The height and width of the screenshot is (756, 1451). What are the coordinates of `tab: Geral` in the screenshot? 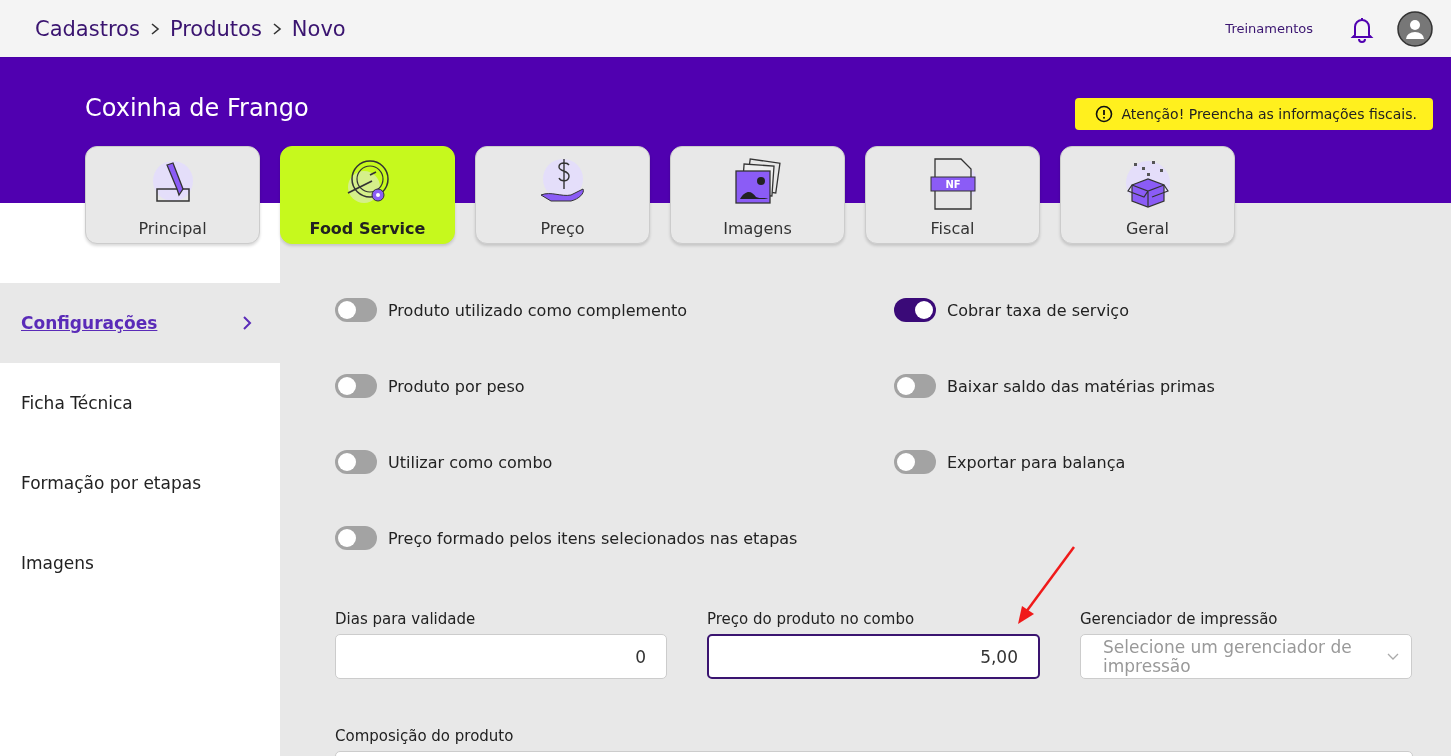 It's located at (1147, 195).